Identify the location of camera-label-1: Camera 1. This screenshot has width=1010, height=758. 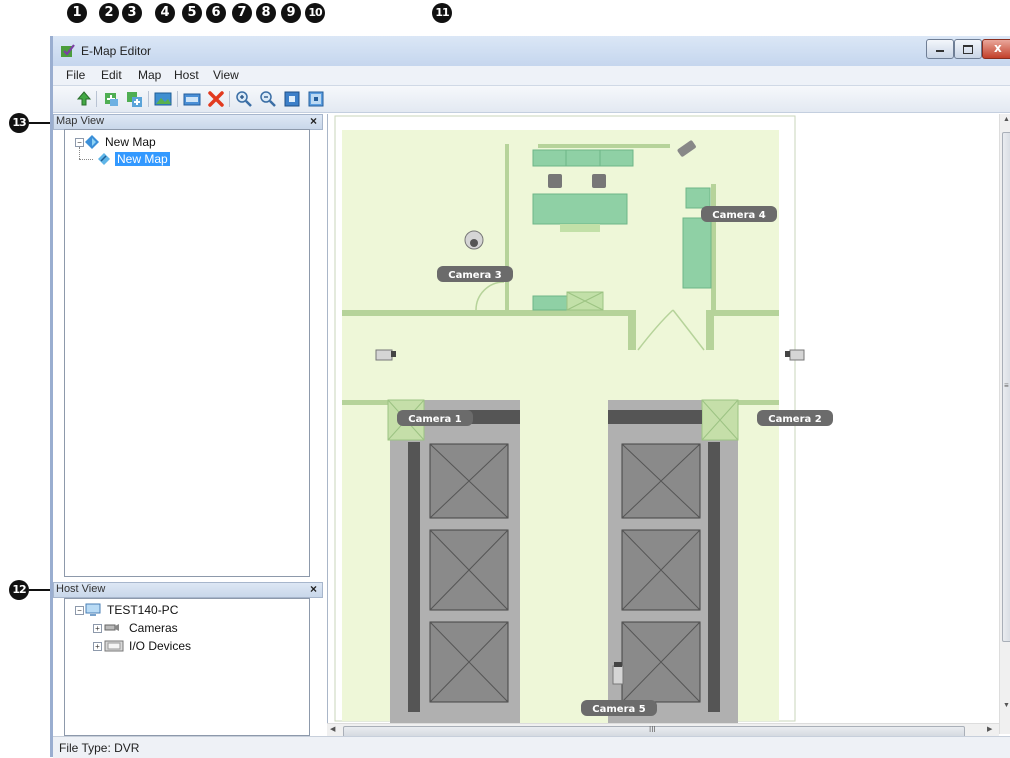
(435, 418).